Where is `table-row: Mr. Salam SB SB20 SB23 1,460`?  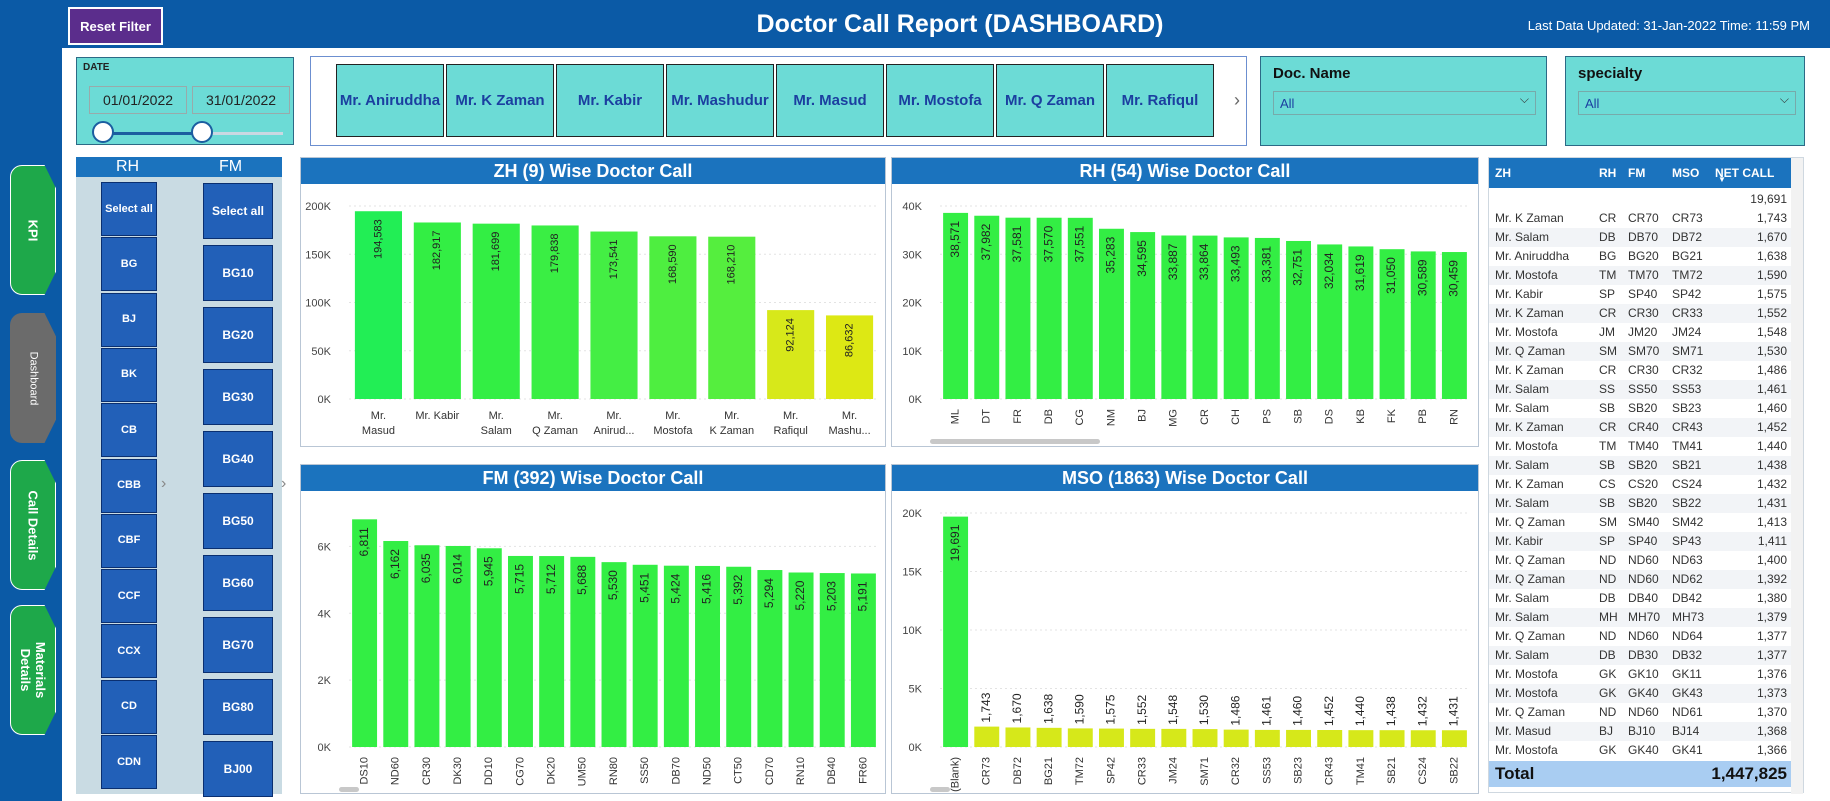 table-row: Mr. Salam SB SB20 SB23 1,460 is located at coordinates (1640, 408).